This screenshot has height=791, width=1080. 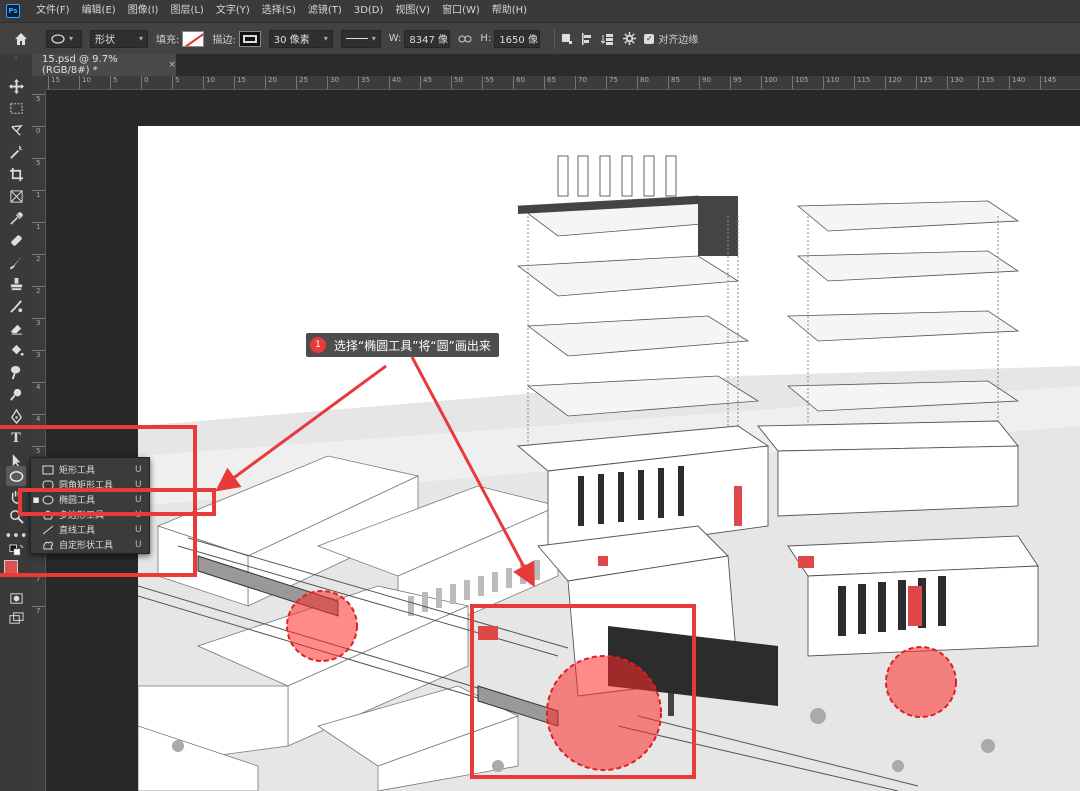 What do you see at coordinates (457, 82) in the screenshot?
I see `ruler-tick-label: 50` at bounding box center [457, 82].